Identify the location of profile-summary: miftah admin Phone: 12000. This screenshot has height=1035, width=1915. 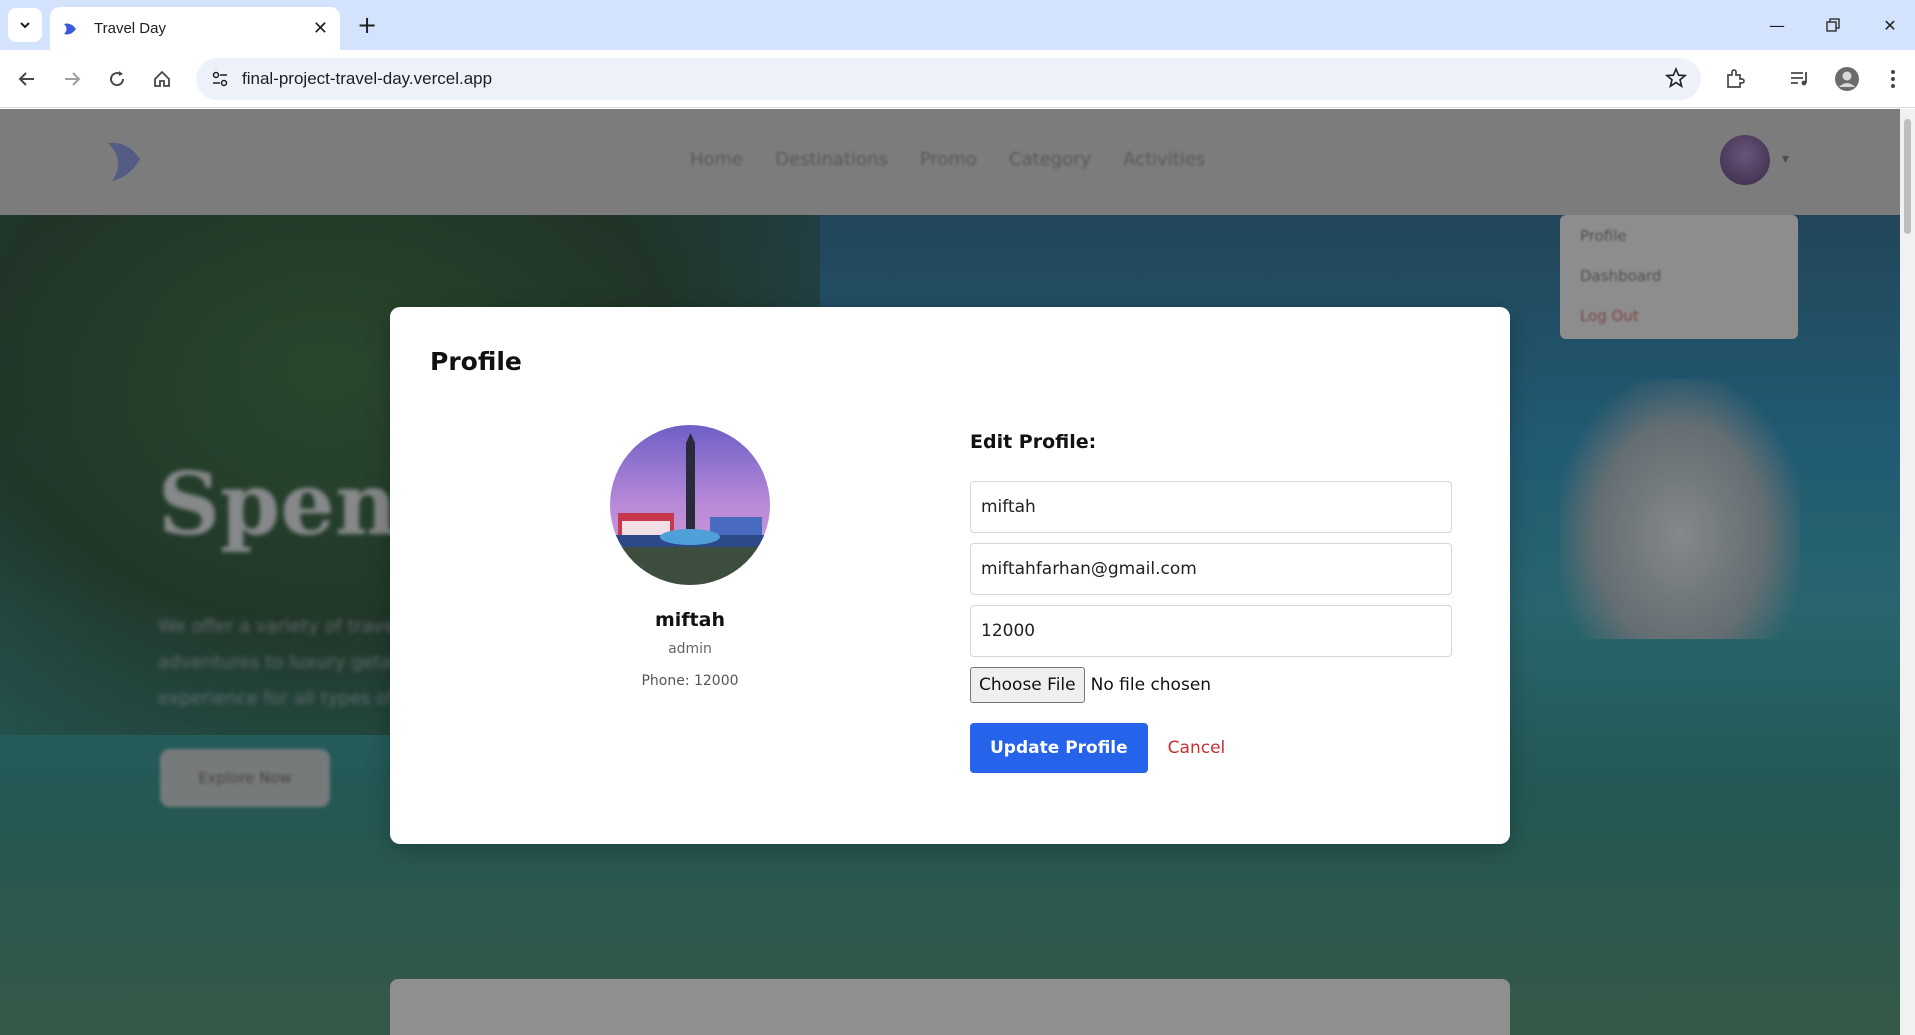
(690, 557).